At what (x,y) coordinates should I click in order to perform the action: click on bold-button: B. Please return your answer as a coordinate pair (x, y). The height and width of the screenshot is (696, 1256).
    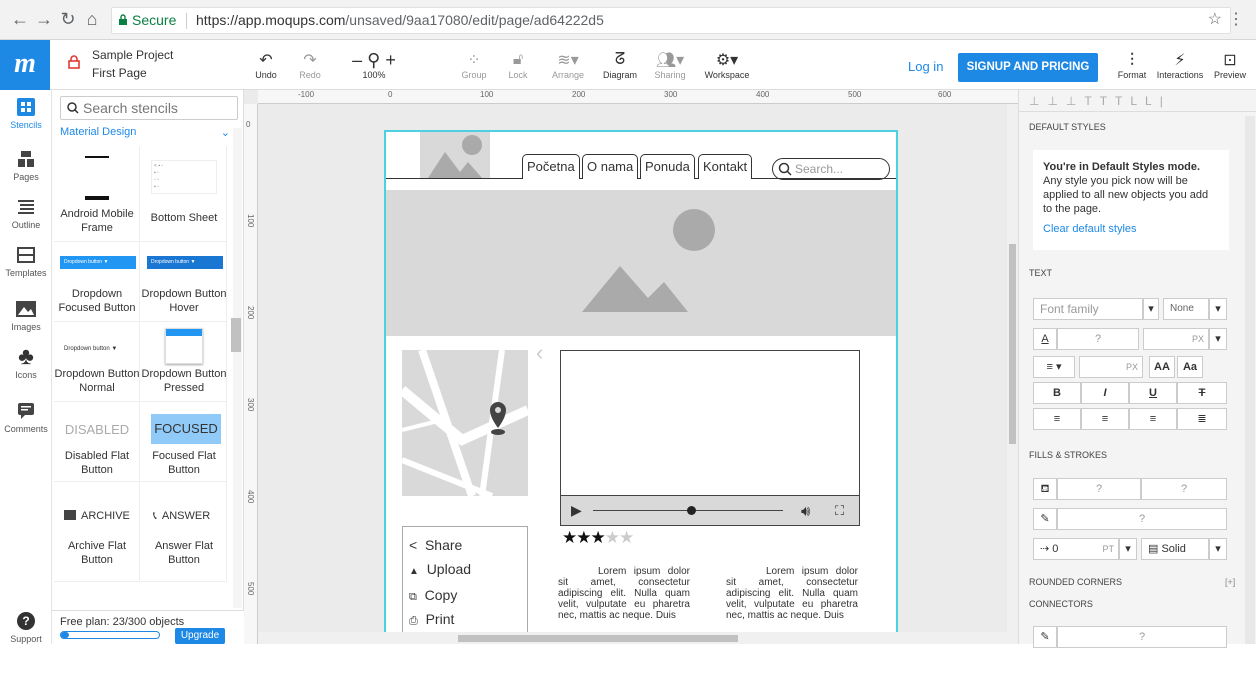
    Looking at the image, I should click on (1057, 393).